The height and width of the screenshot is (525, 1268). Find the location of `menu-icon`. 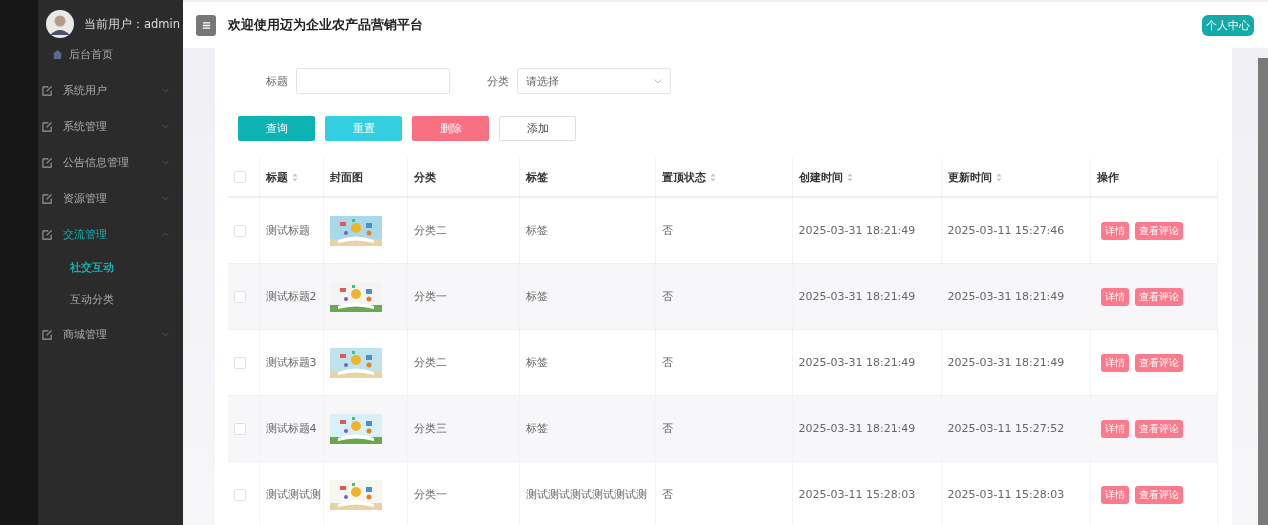

menu-icon is located at coordinates (206, 25).